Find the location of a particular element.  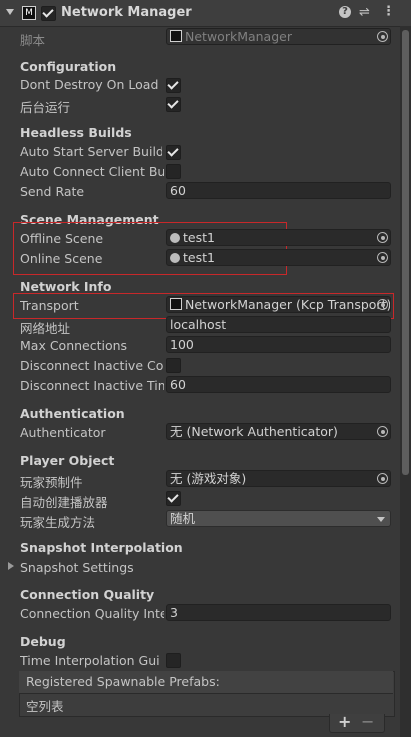

empty-list-label: 空列表 is located at coordinates (45, 706).